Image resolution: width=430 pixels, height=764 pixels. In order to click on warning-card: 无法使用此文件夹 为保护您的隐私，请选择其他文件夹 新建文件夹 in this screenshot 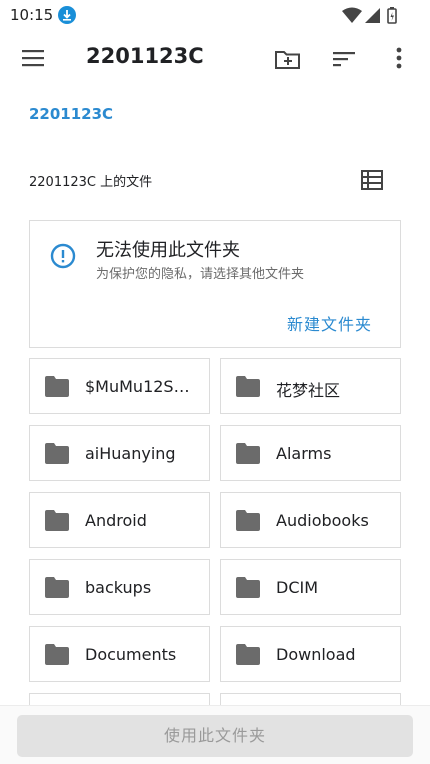, I will do `click(215, 284)`.